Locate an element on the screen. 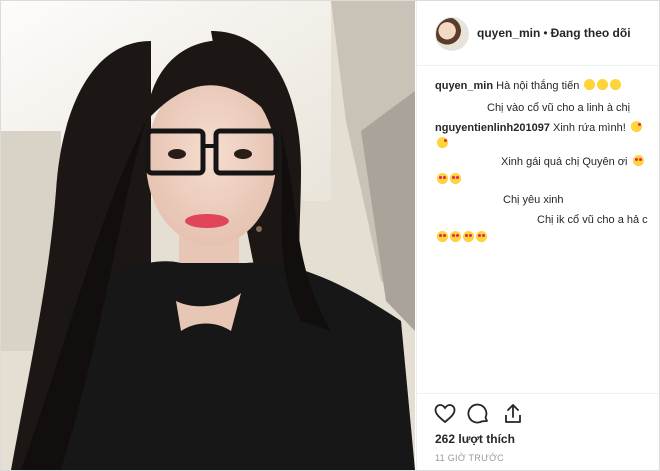 The height and width of the screenshot is (471, 660). comment-username: quyen_min is located at coordinates (464, 86).